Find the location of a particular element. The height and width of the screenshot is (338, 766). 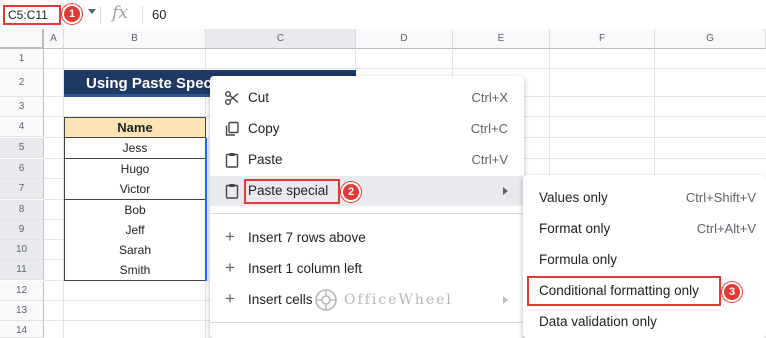

row-header-6: 6 is located at coordinates (22, 169).